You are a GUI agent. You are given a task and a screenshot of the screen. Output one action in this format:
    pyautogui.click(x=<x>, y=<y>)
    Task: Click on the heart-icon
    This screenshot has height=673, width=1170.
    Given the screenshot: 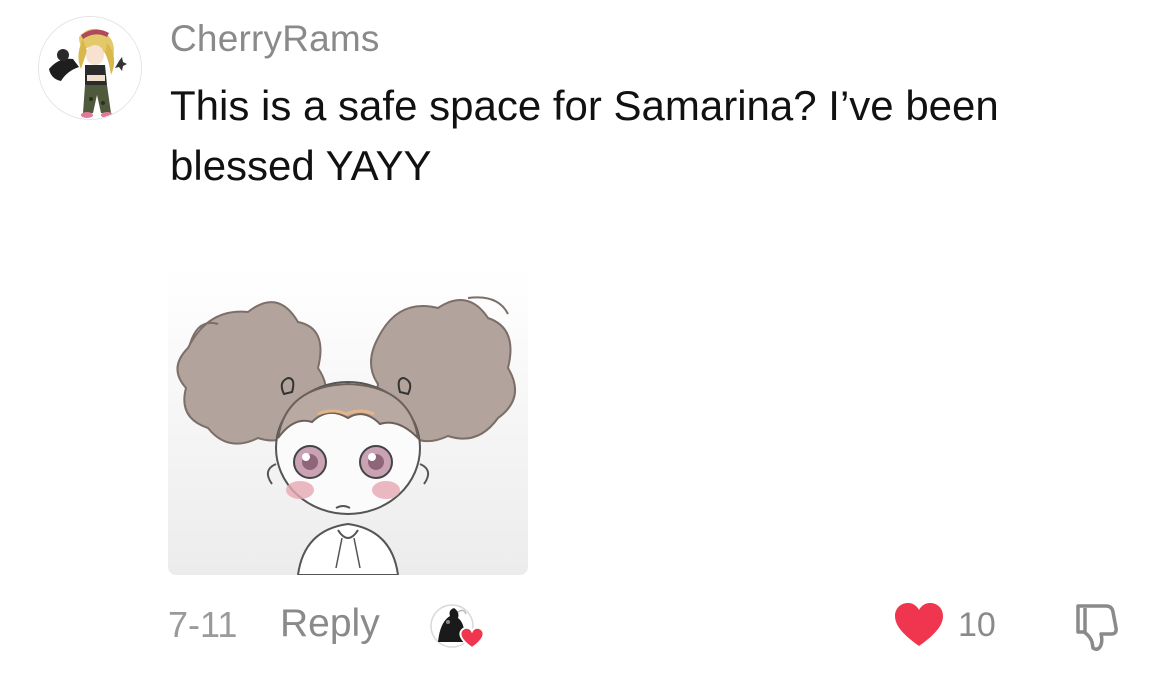 What is the action you would take?
    pyautogui.click(x=919, y=624)
    